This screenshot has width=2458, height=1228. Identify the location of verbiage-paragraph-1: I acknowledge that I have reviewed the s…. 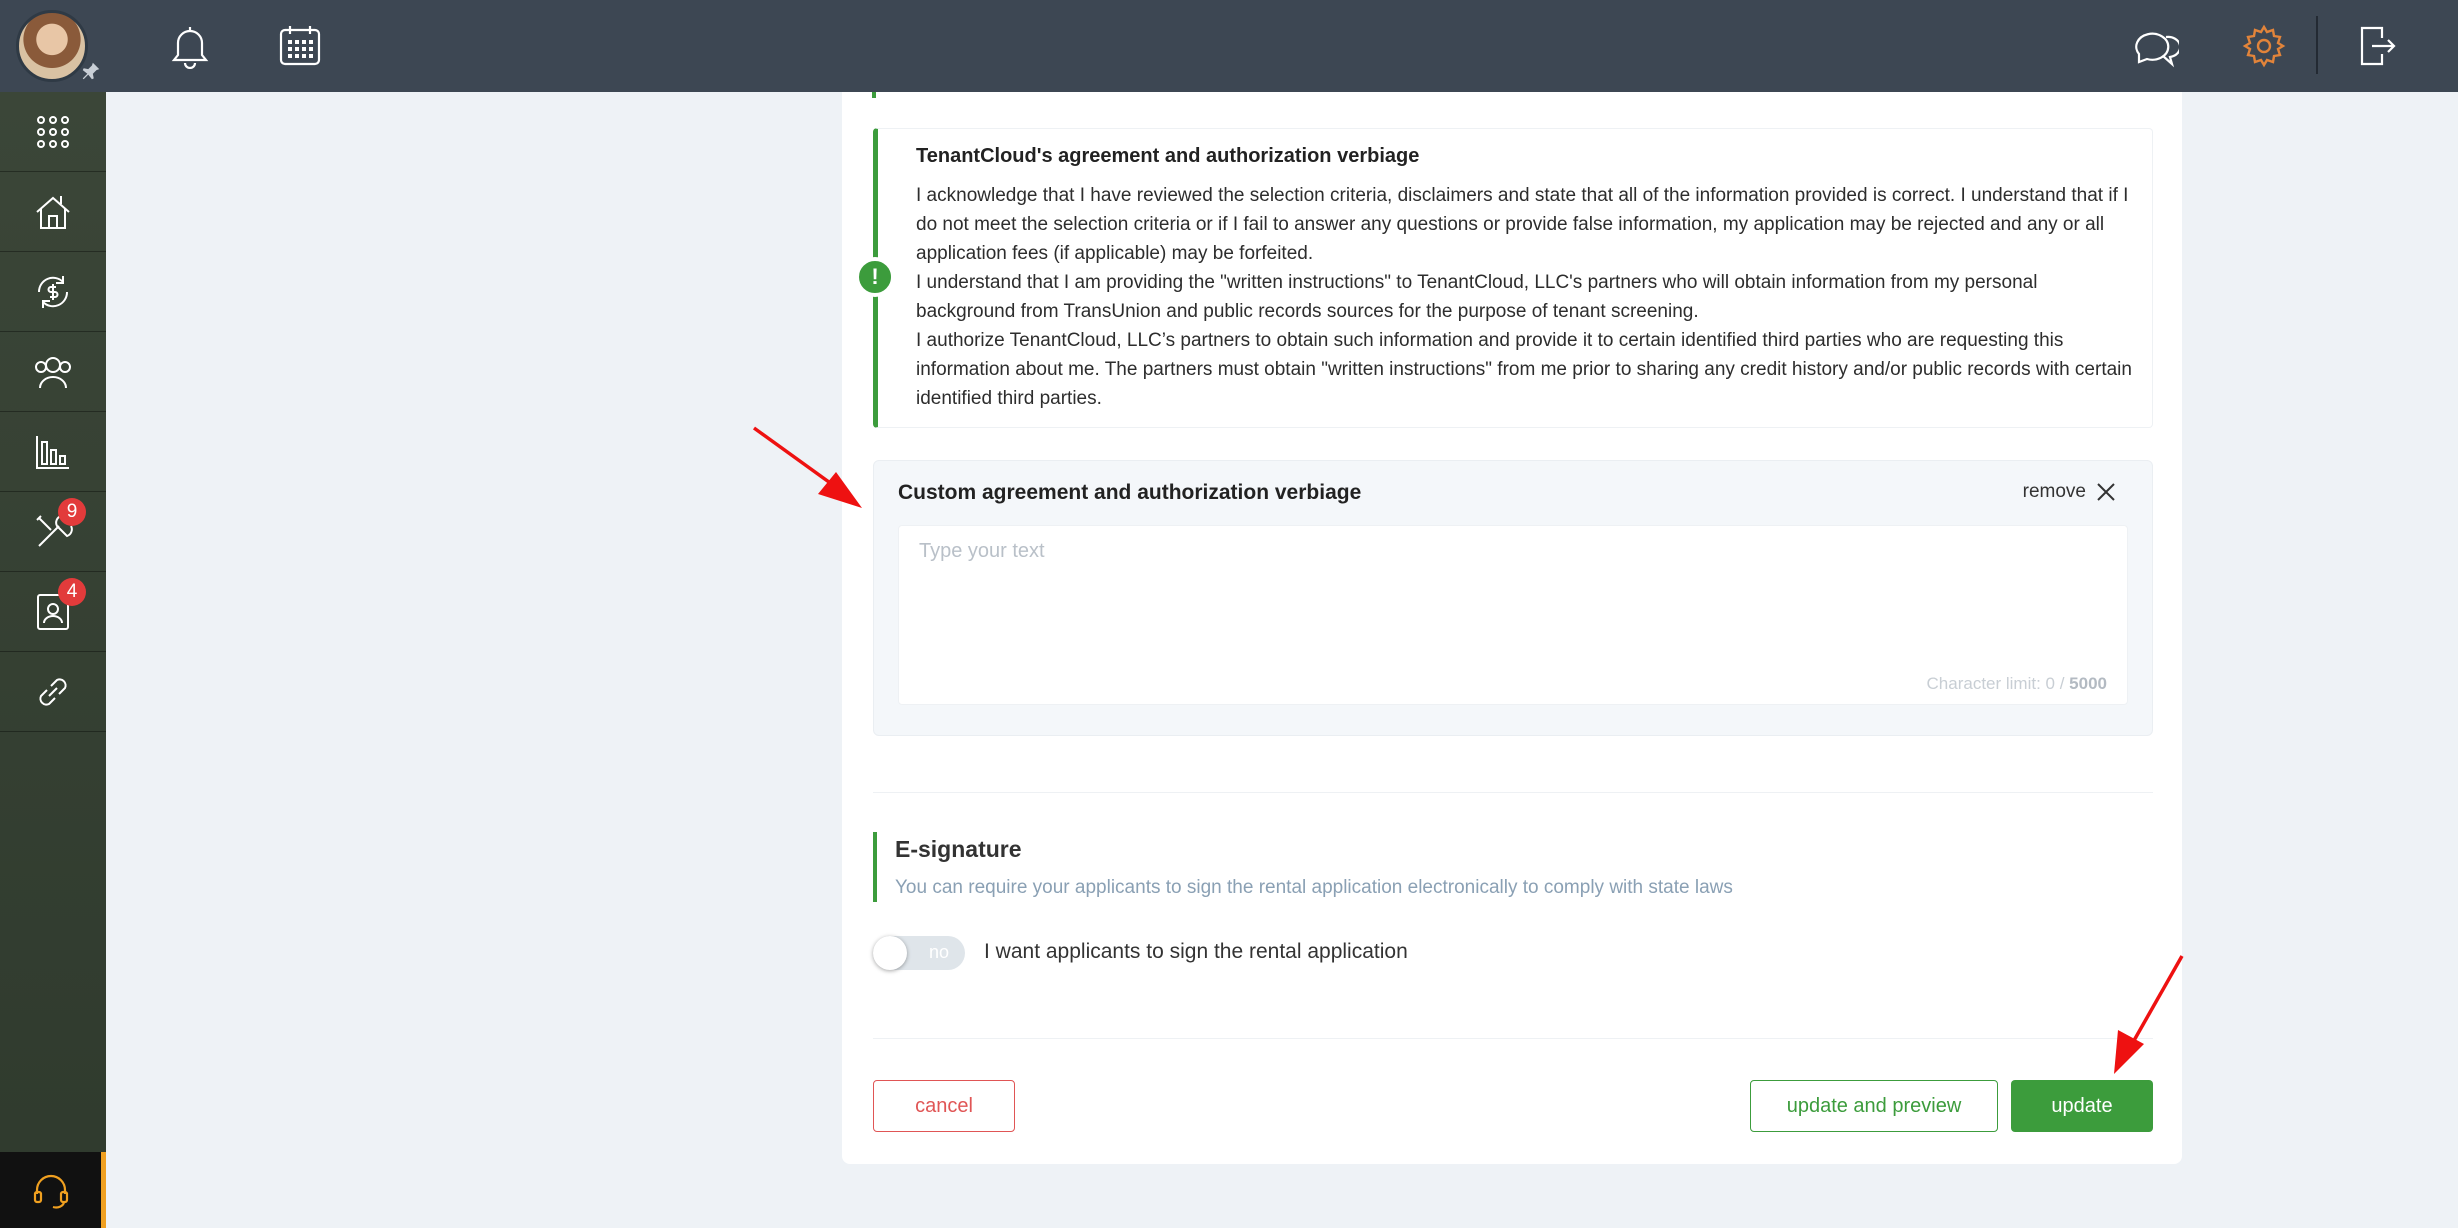
(1522, 224).